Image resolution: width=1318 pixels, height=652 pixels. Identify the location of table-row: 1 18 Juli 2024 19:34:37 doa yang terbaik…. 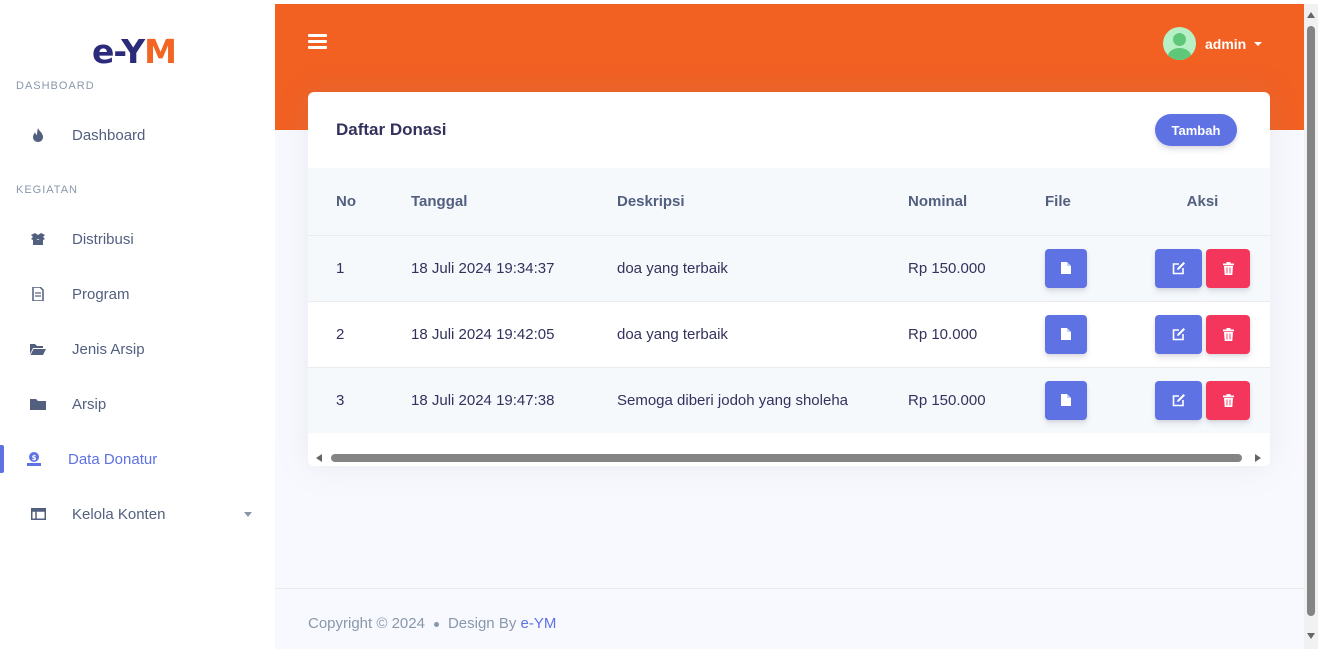
(789, 267).